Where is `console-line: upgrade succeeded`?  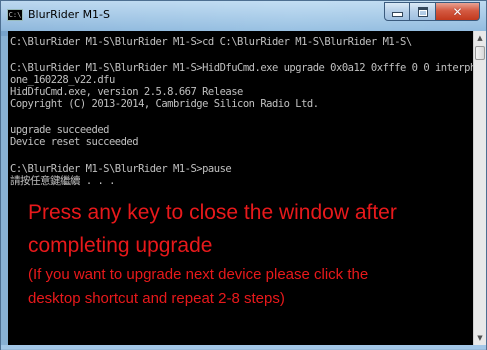
console-line: upgrade succeeded is located at coordinates (59, 130).